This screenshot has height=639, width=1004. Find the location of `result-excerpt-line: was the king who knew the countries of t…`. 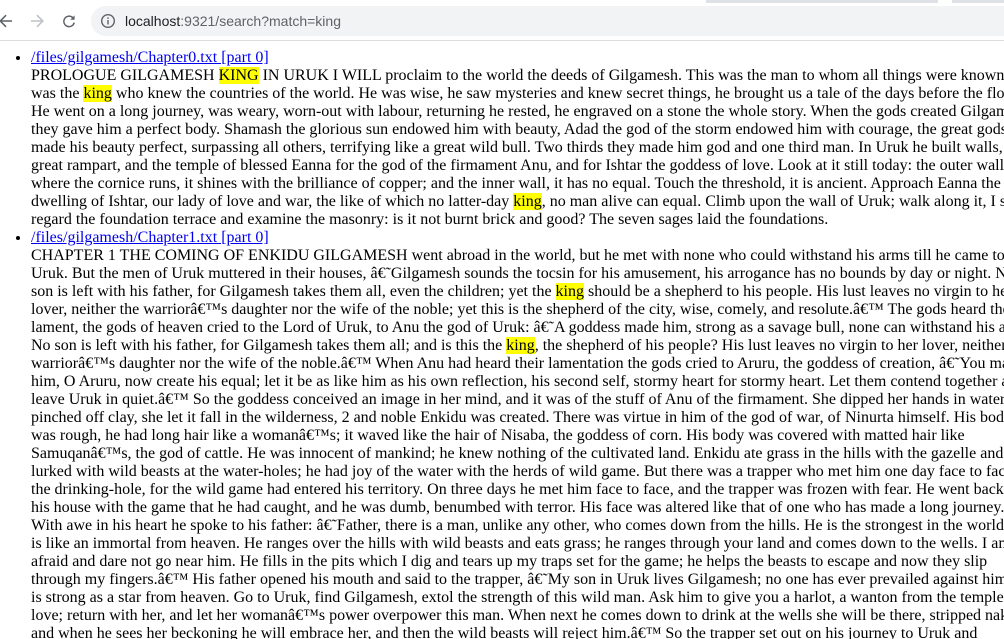

result-excerpt-line: was the king who knew the countries of t… is located at coordinates (517, 93).